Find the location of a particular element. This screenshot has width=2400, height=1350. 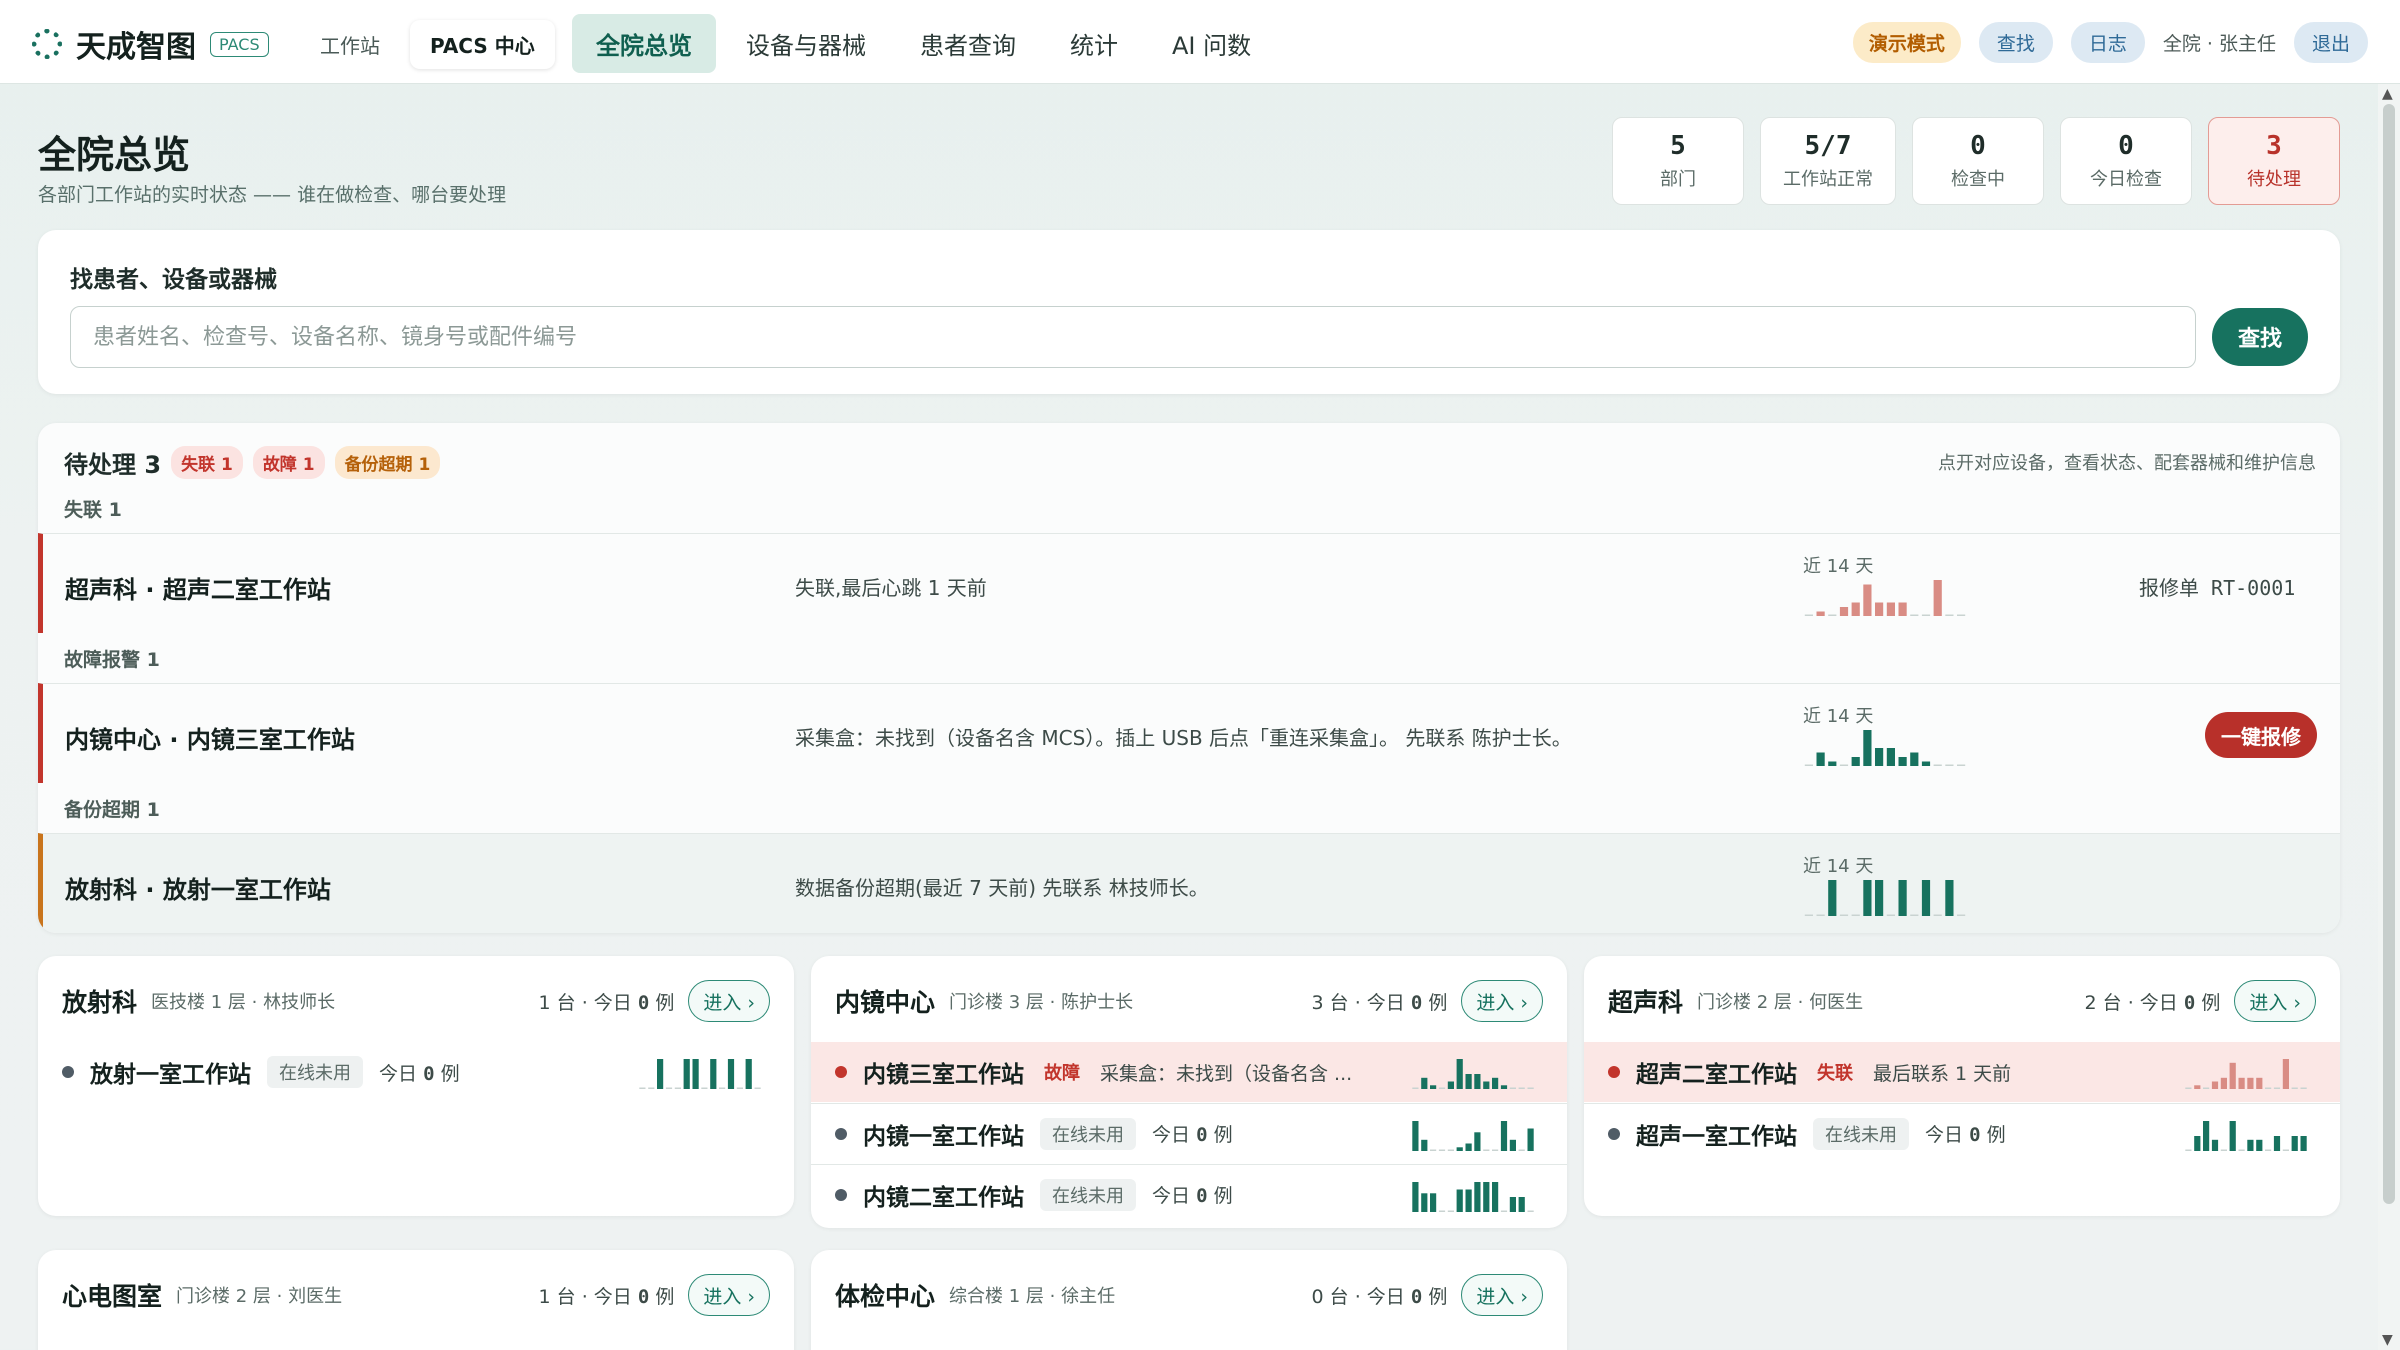

nav-patients: 患者查询 is located at coordinates (968, 43).